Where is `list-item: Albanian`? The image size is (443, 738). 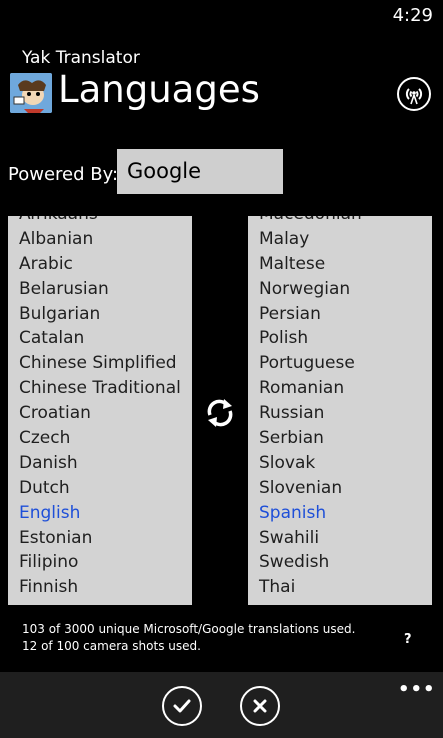
list-item: Albanian is located at coordinates (100, 239).